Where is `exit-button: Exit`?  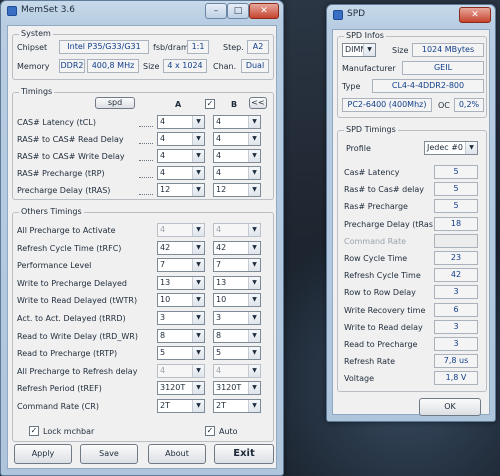 exit-button: Exit is located at coordinates (244, 454).